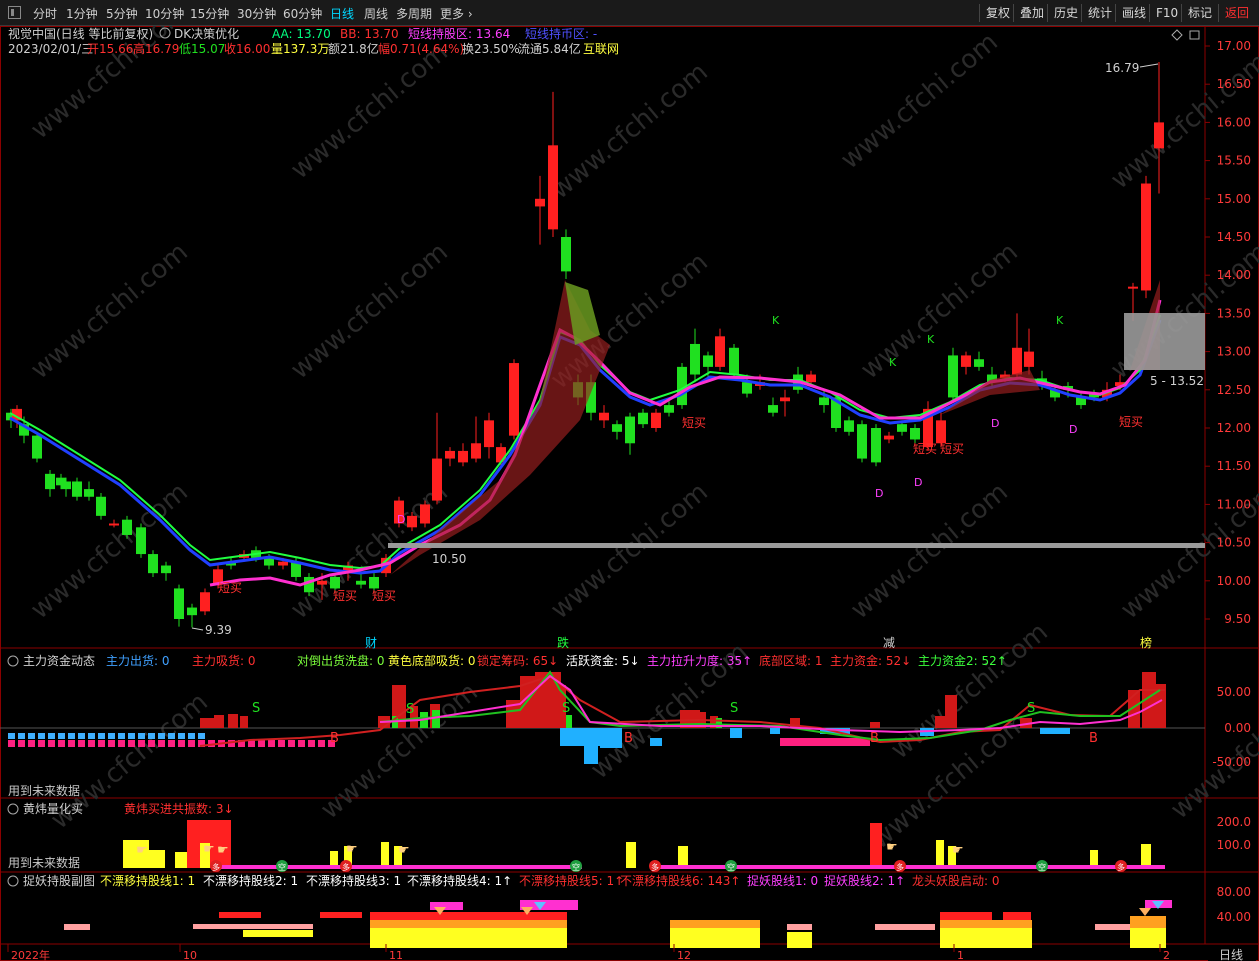 The image size is (1259, 961). Describe the element at coordinates (1234, 46) in the screenshot. I see `price-axis-label-0: 17.00` at that location.